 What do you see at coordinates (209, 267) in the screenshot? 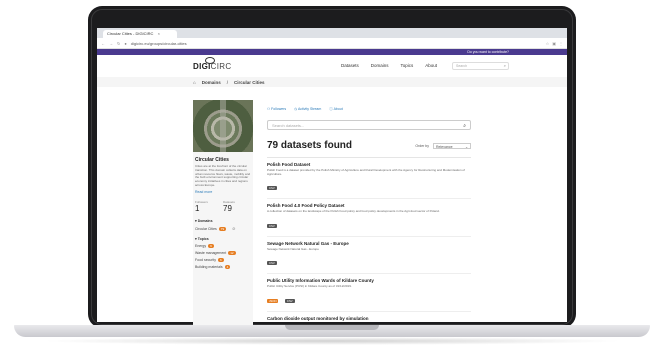
I see `facet-label: Building materials` at bounding box center [209, 267].